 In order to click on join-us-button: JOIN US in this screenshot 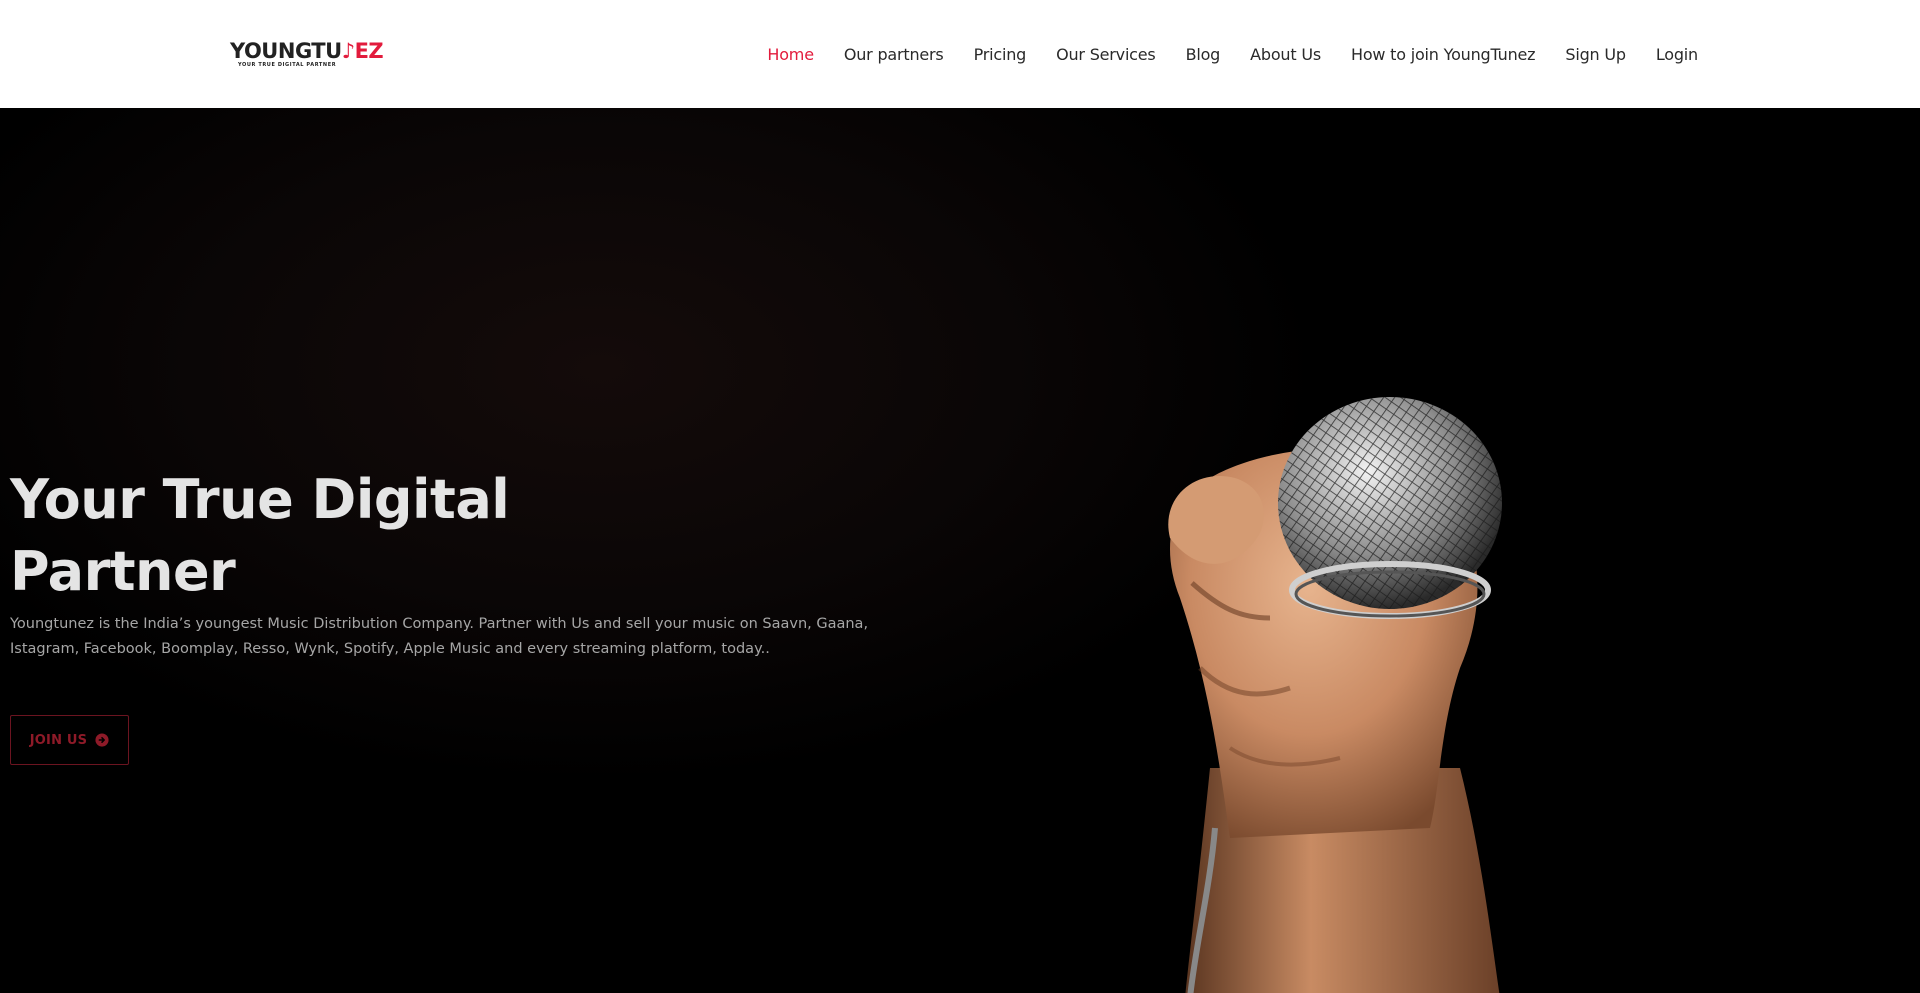, I will do `click(69, 740)`.